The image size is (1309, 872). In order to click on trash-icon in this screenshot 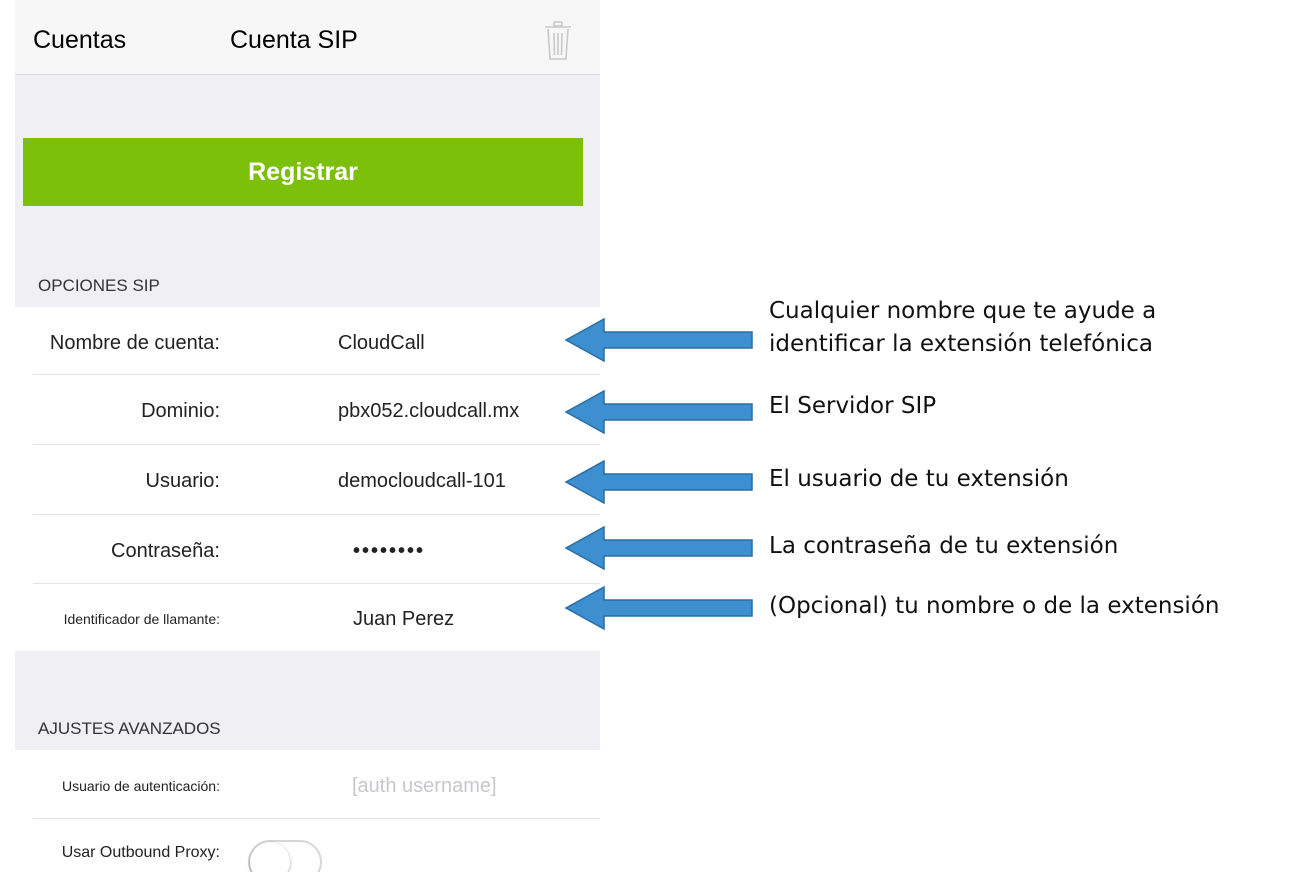, I will do `click(558, 41)`.